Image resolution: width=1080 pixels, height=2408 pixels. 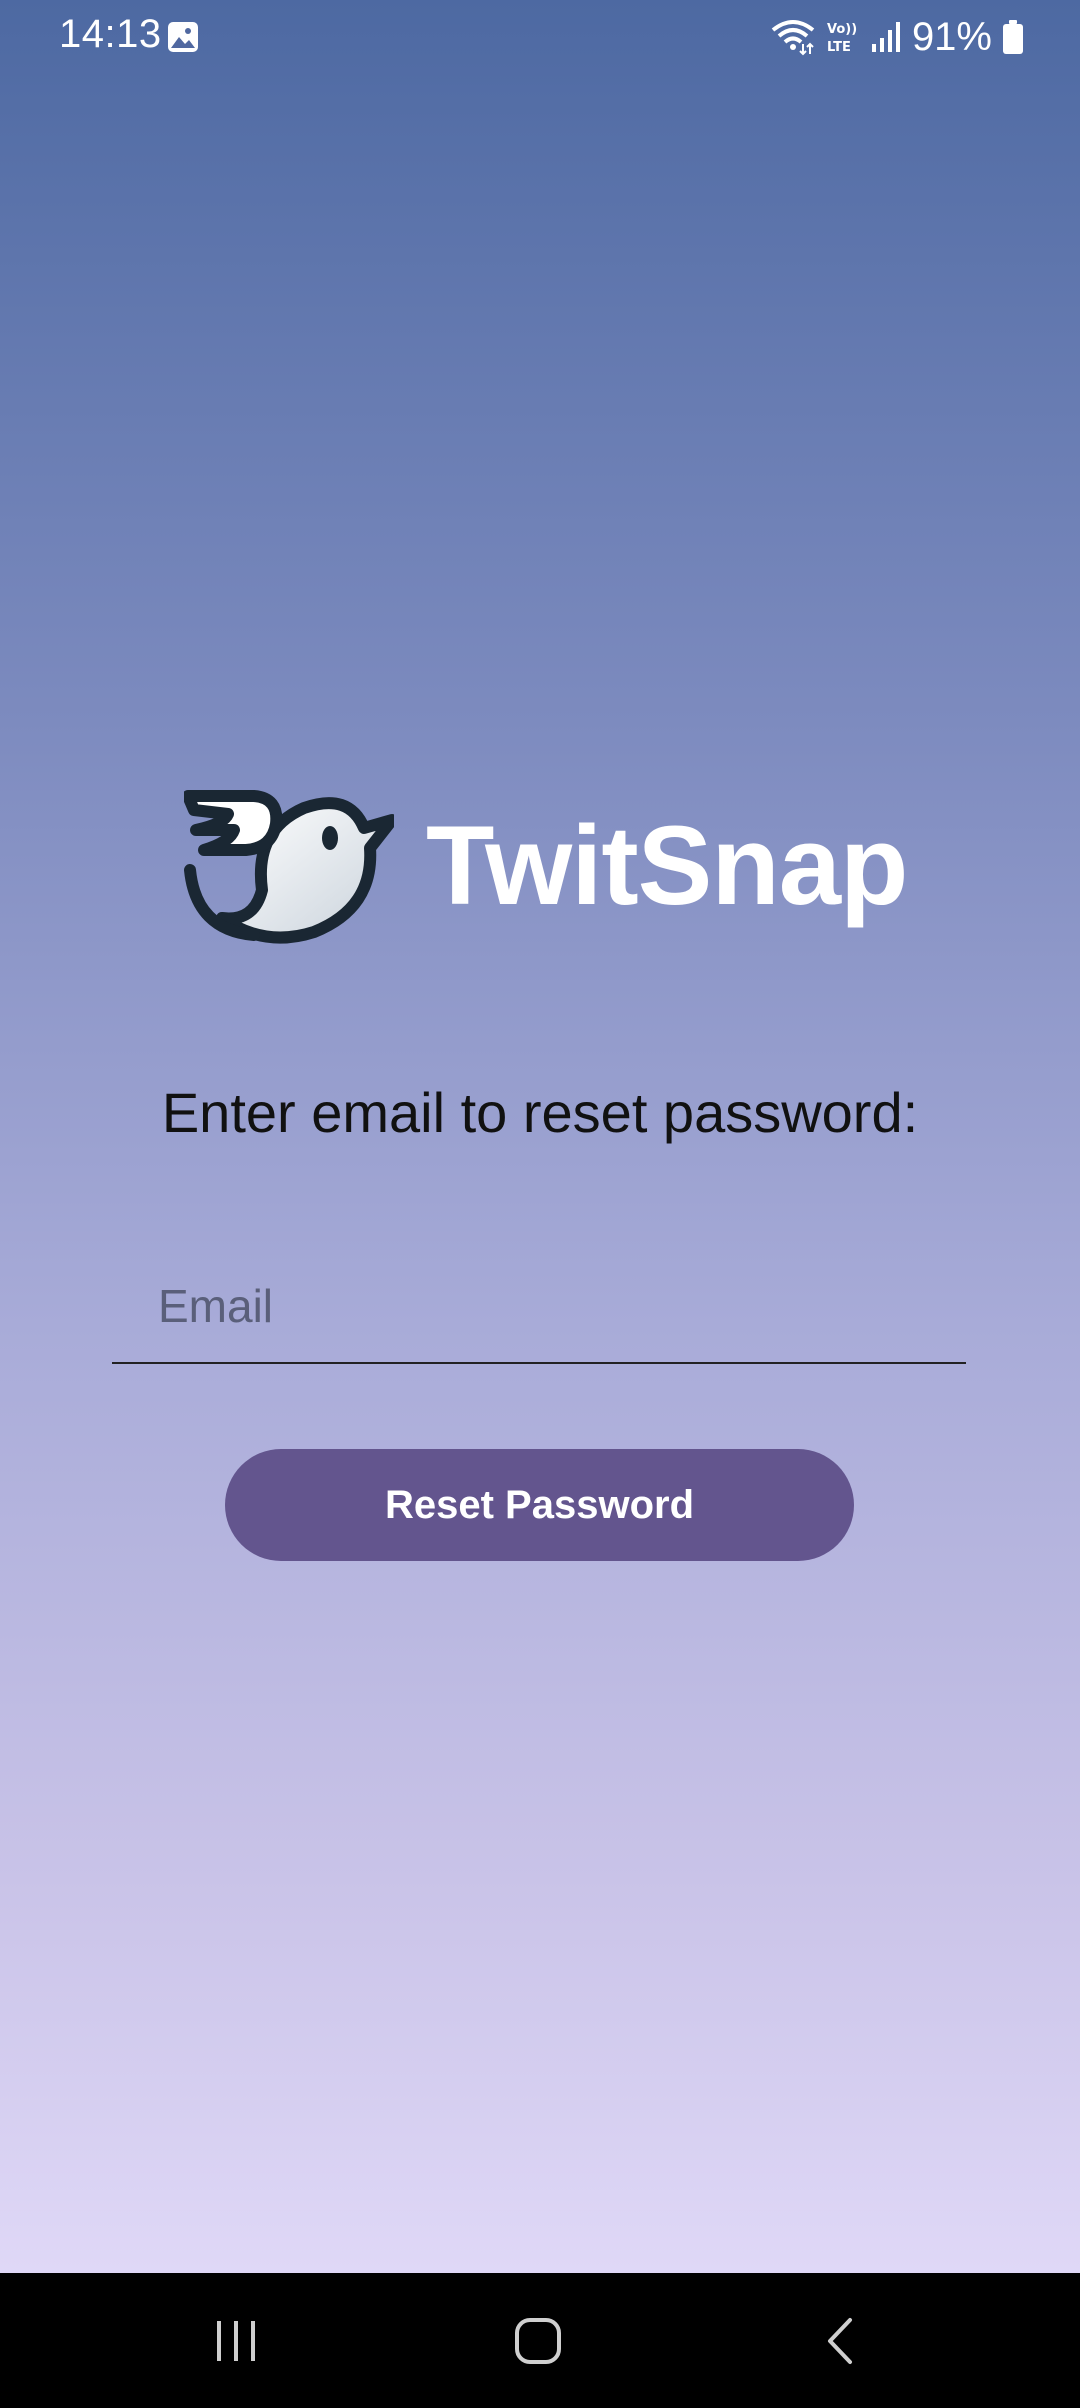 I want to click on recent-apps-icon, so click(x=236, y=2341).